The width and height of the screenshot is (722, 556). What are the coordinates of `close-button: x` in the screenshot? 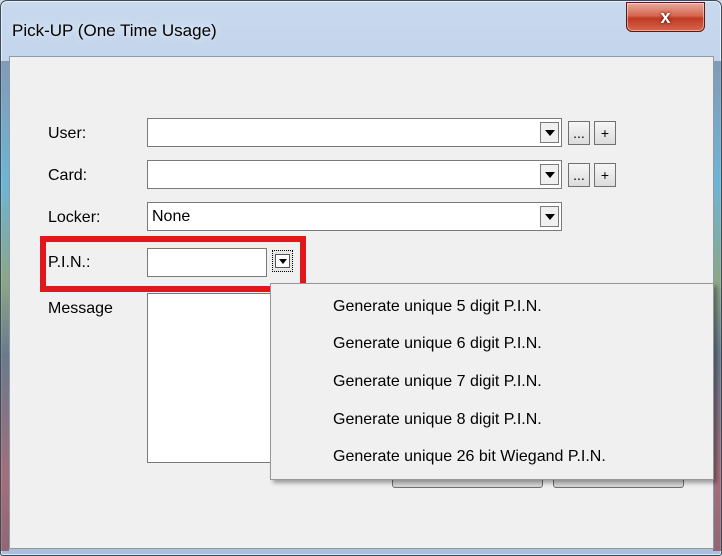 It's located at (665, 17).